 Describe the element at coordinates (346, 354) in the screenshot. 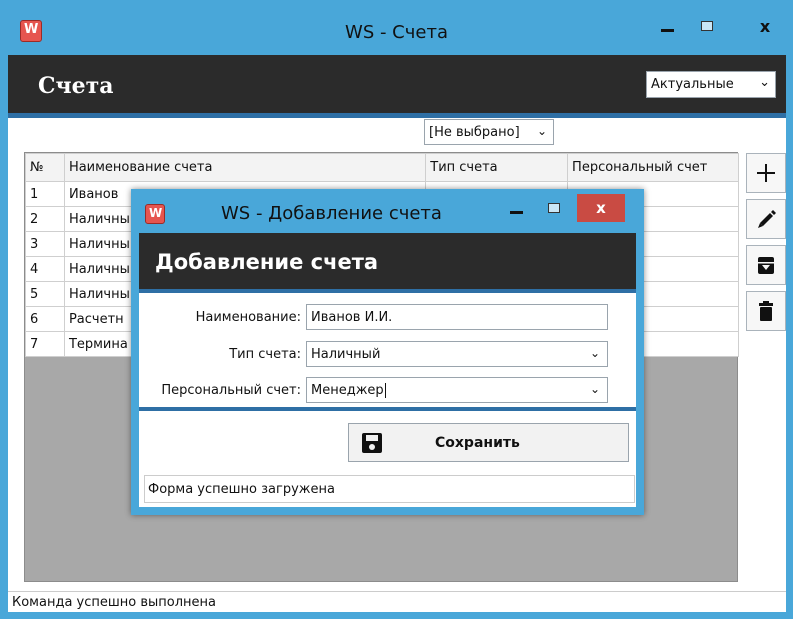

I see `type-select-value: Наличный` at that location.